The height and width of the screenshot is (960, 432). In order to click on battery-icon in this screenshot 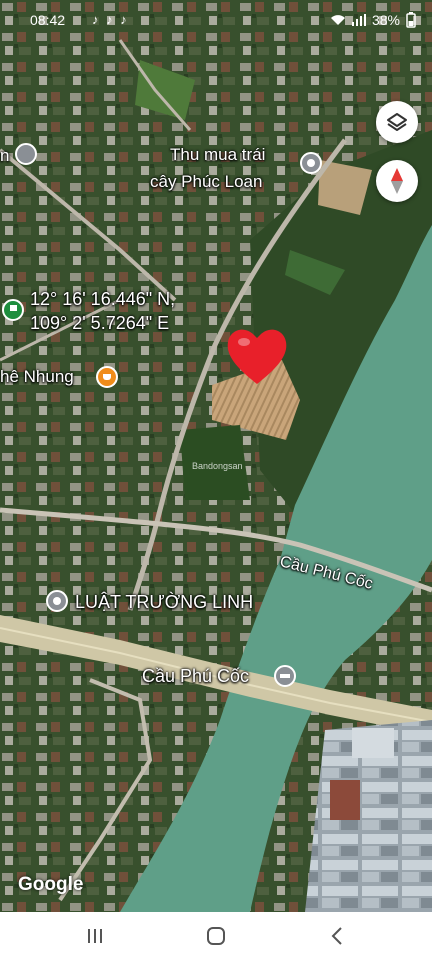, I will do `click(411, 20)`.